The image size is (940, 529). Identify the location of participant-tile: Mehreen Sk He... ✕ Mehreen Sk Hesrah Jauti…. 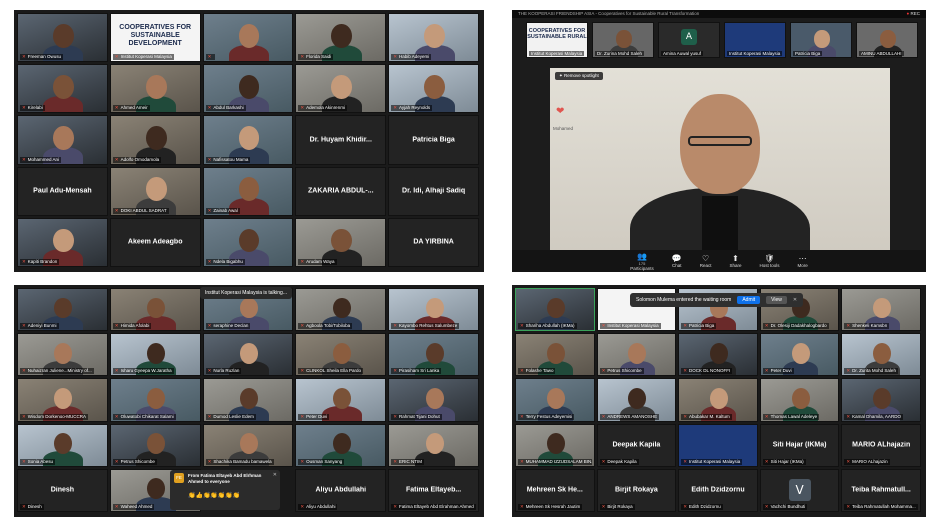
(555, 490).